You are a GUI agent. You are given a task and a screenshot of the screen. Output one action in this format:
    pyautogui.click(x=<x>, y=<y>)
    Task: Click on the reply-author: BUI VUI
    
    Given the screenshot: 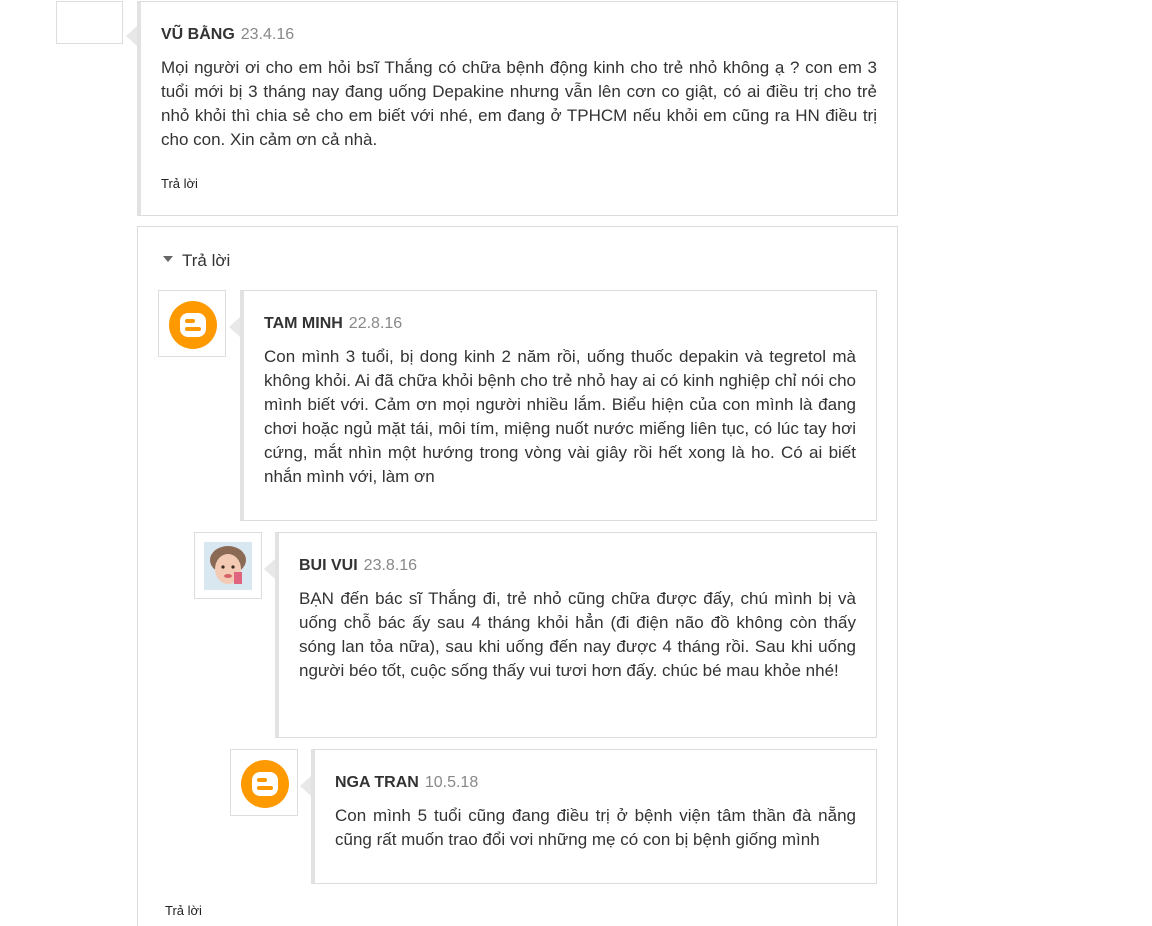 What is the action you would take?
    pyautogui.click(x=328, y=565)
    